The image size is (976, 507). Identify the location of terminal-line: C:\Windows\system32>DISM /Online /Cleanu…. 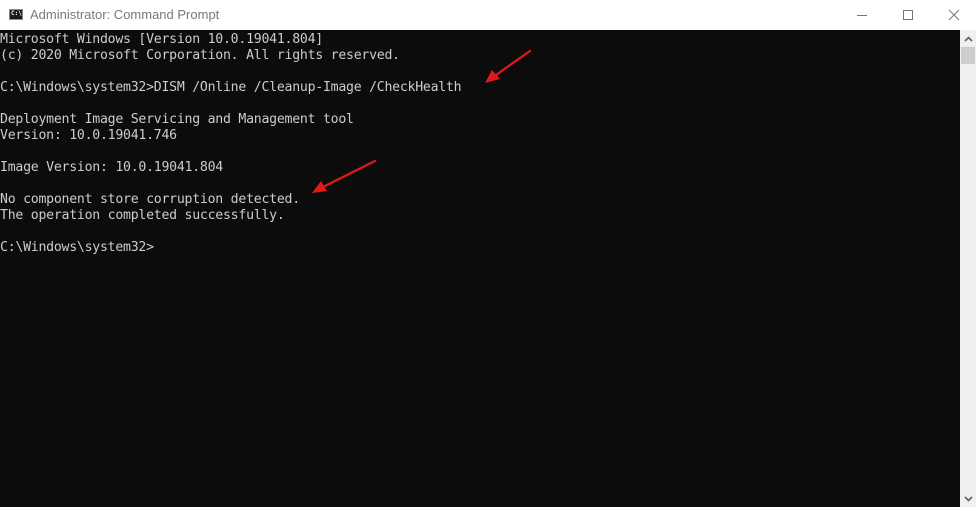
(231, 87).